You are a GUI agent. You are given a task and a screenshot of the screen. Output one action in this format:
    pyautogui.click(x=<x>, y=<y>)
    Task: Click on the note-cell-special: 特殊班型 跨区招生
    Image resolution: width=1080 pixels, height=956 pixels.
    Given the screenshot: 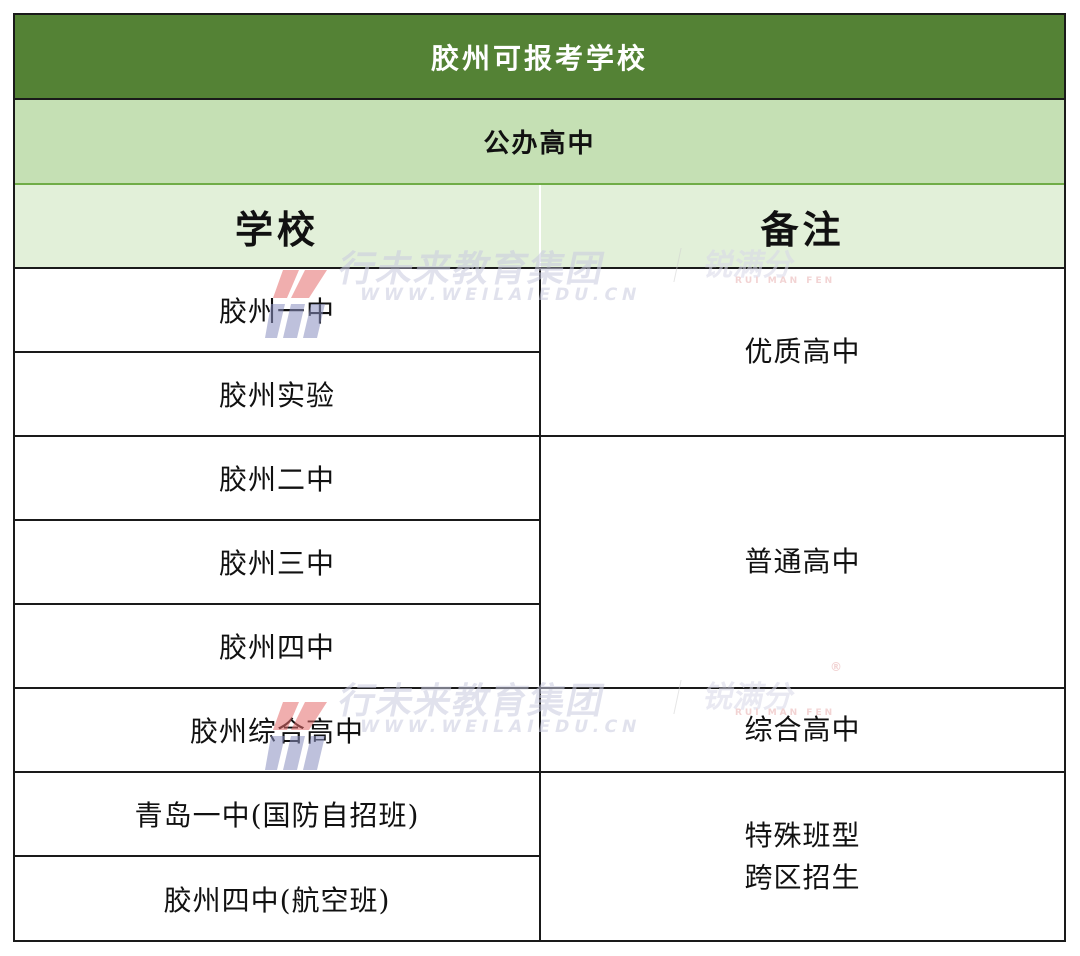 What is the action you would take?
    pyautogui.click(x=802, y=856)
    